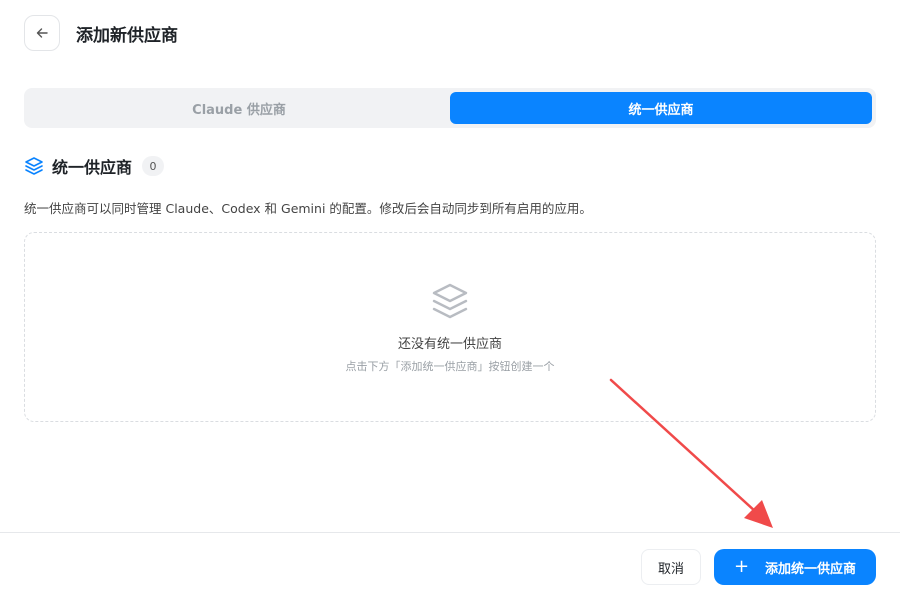 This screenshot has height=600, width=900. I want to click on tab-claude-provider: Claude 供应商, so click(239, 108).